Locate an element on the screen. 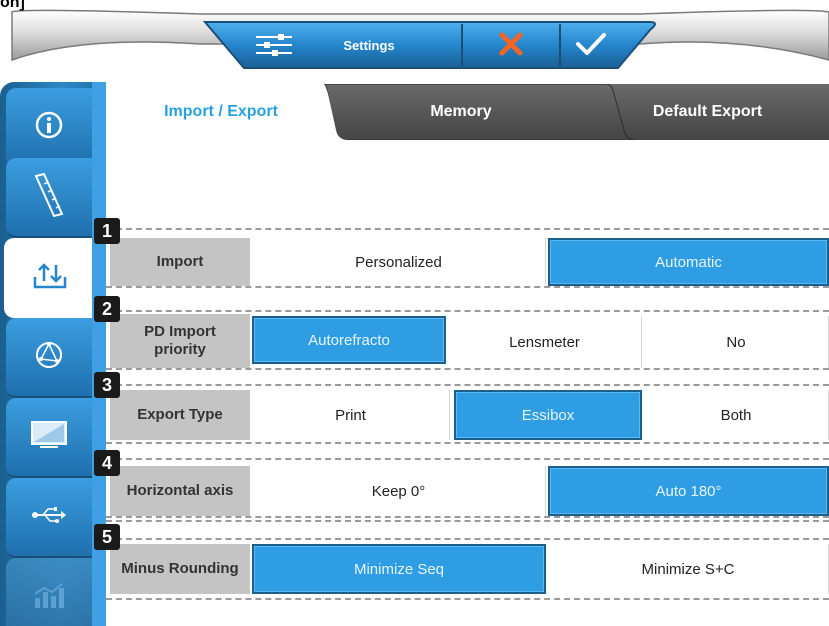 This screenshot has height=626, width=829. section-number-badge-5: 5 is located at coordinates (107, 537).